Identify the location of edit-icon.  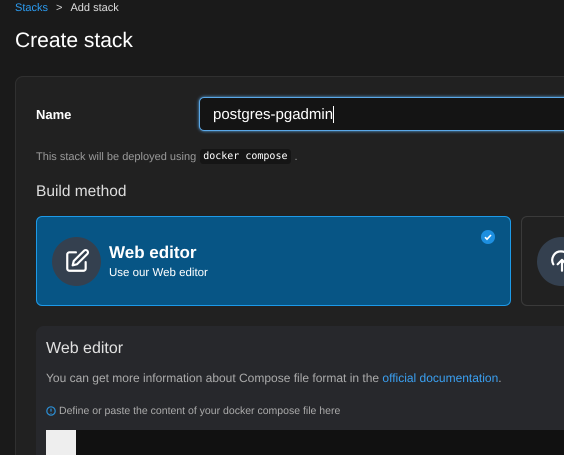
(77, 261).